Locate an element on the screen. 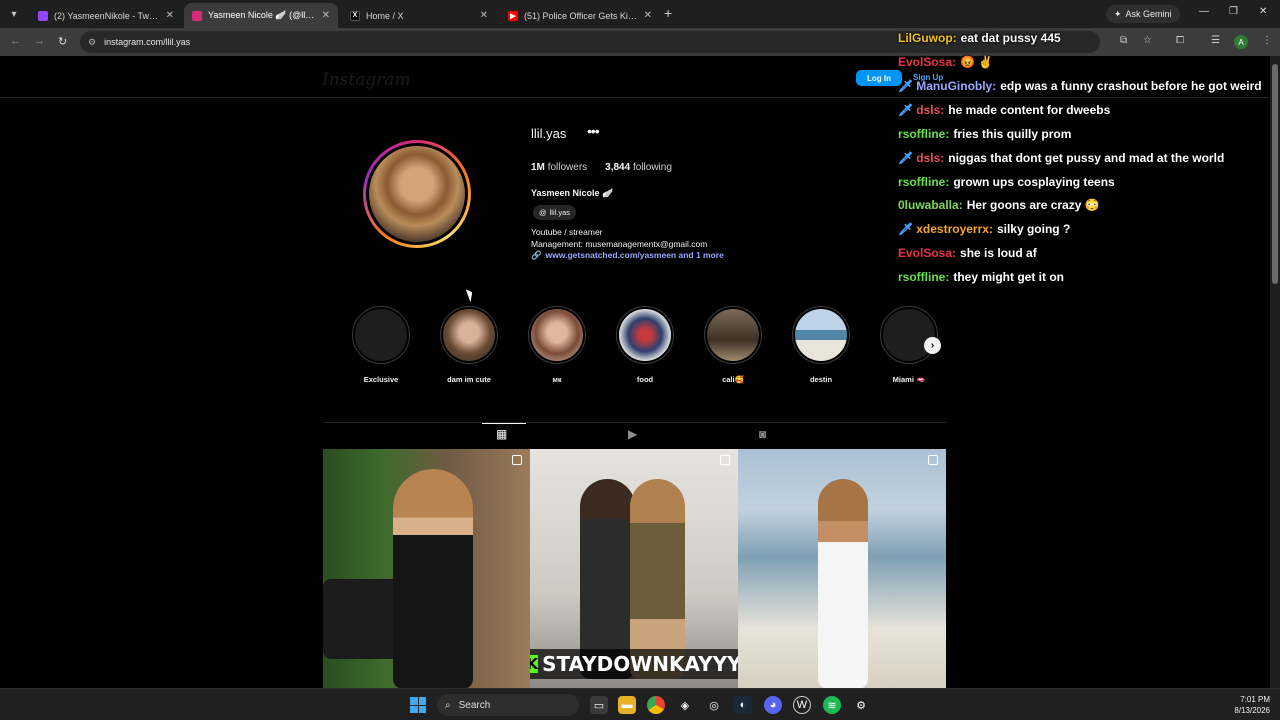 The height and width of the screenshot is (720, 1280). profile-photo is located at coordinates (417, 194).